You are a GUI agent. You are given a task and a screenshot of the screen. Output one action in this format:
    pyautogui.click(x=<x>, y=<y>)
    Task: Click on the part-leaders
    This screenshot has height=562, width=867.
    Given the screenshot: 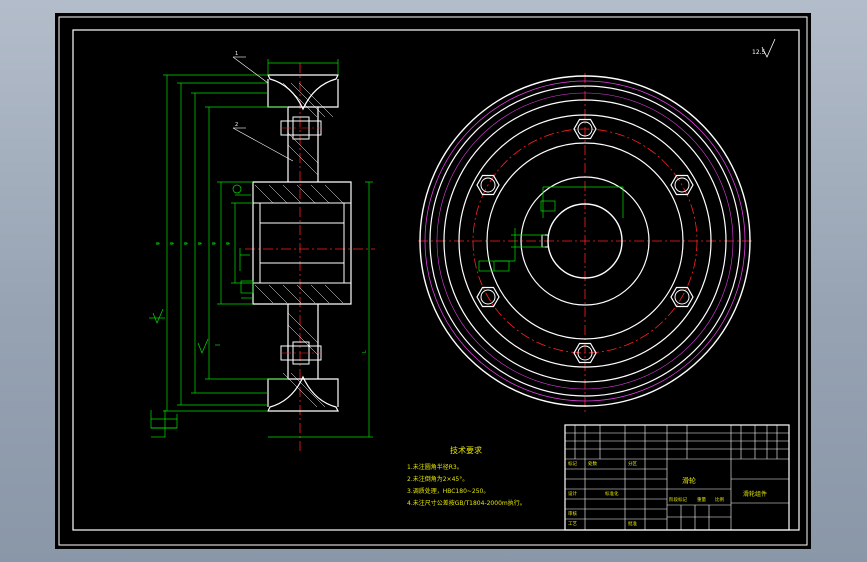 What is the action you would take?
    pyautogui.click(x=263, y=109)
    